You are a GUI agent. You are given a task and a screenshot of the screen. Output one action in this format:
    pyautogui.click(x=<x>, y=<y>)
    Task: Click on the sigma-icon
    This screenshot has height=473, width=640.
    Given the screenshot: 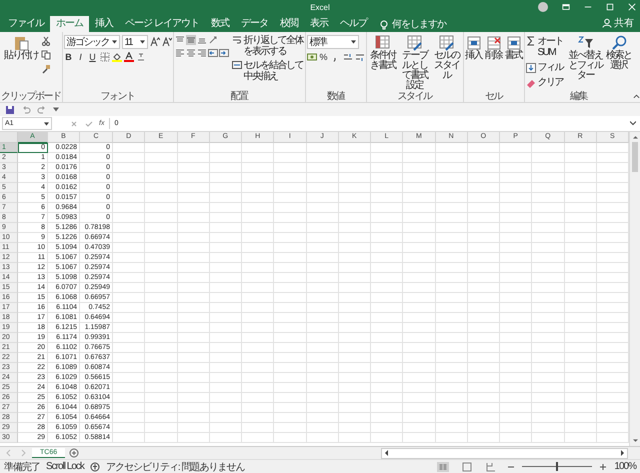 What is the action you would take?
    pyautogui.click(x=531, y=41)
    